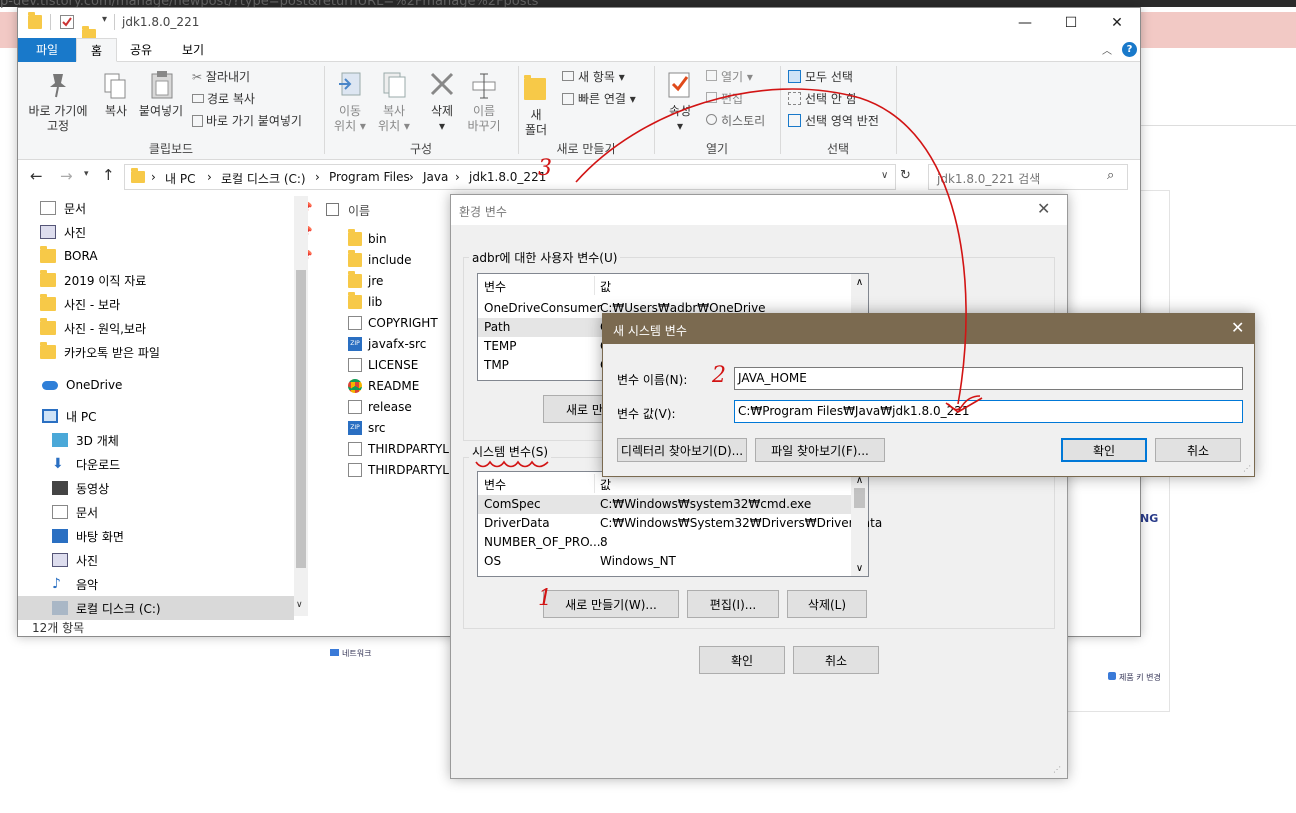 This screenshot has height=813, width=1296. I want to click on file-row-thirdpartylic-2: THIRDPARTYLIC, so click(404, 469).